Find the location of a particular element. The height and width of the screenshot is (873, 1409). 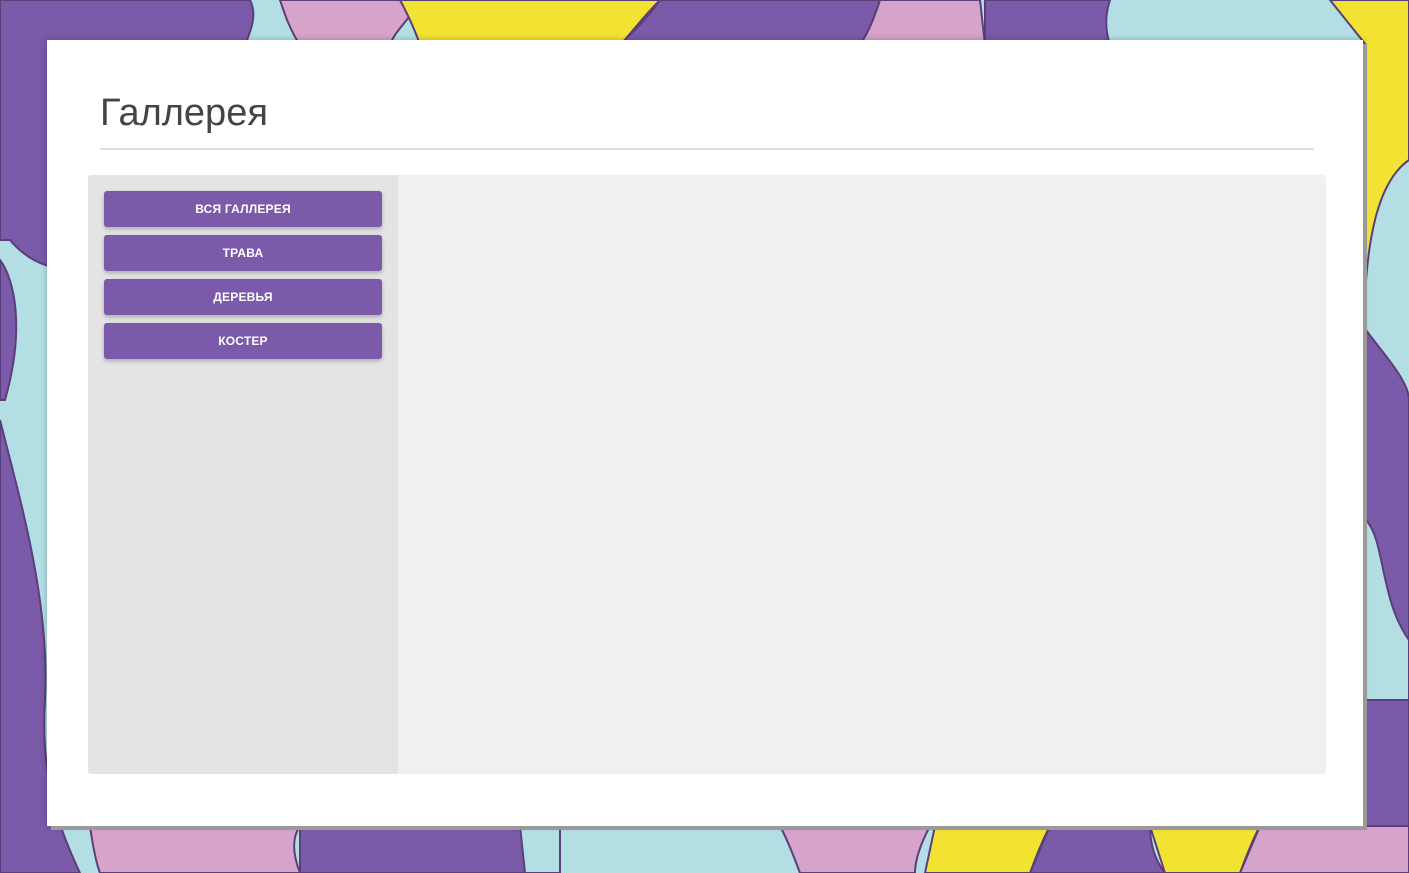

filter-grass-button: ТРАВА is located at coordinates (243, 253).